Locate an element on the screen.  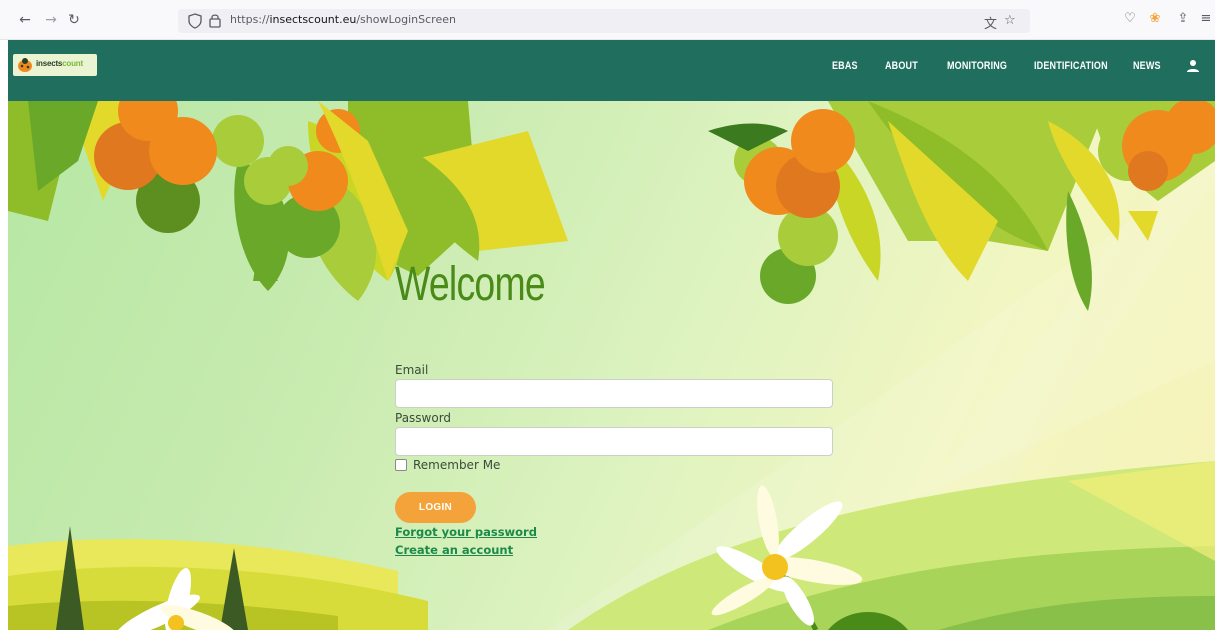
extension-icon: ❀ is located at coordinates (1155, 19).